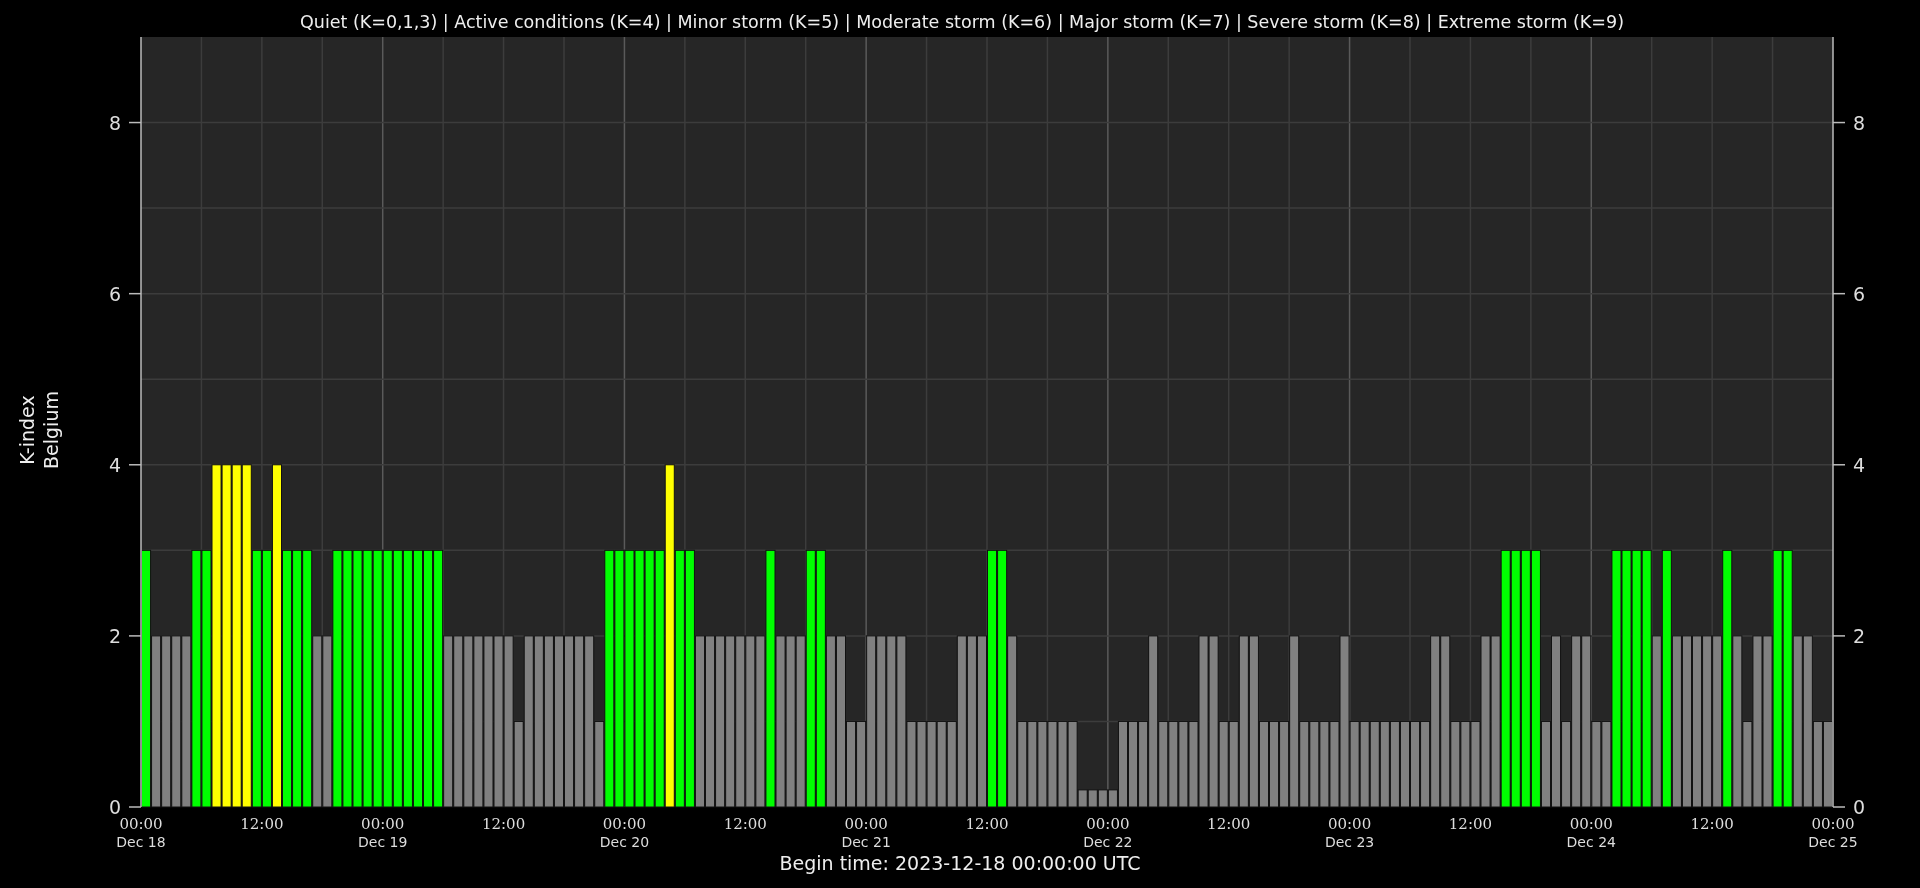 The height and width of the screenshot is (888, 1920). I want to click on date-label: Dec 24, so click(1591, 842).